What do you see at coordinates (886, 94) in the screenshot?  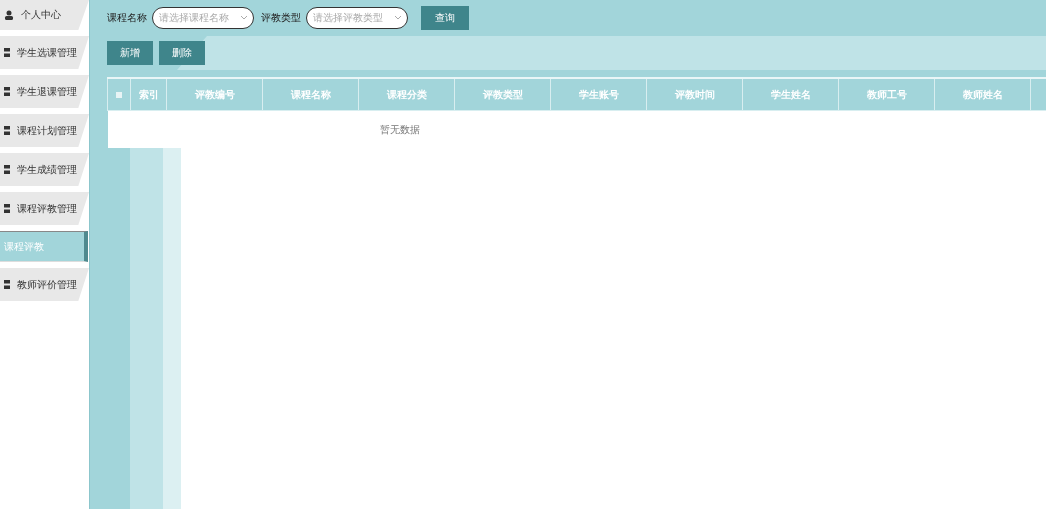 I see `column-header: 教师工号` at bounding box center [886, 94].